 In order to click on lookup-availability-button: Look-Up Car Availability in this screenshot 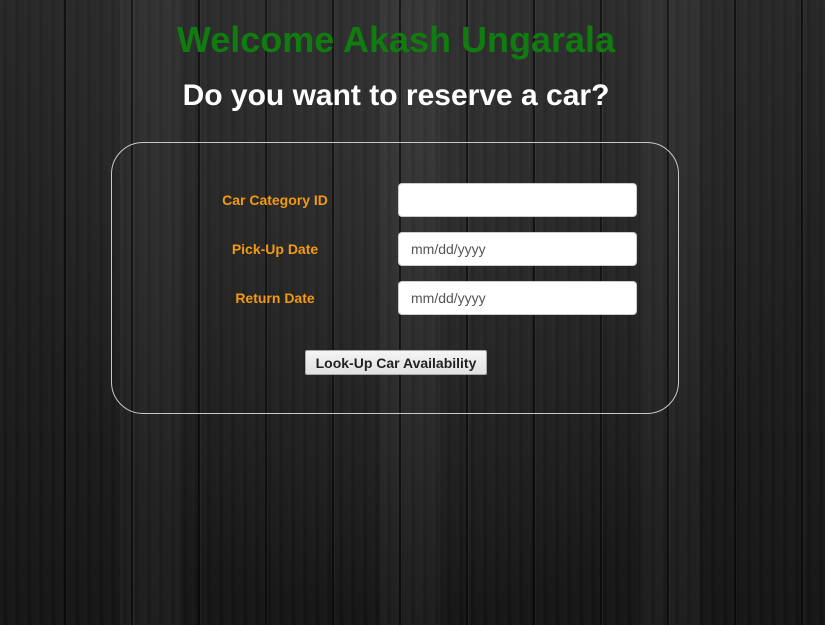, I will do `click(396, 362)`.